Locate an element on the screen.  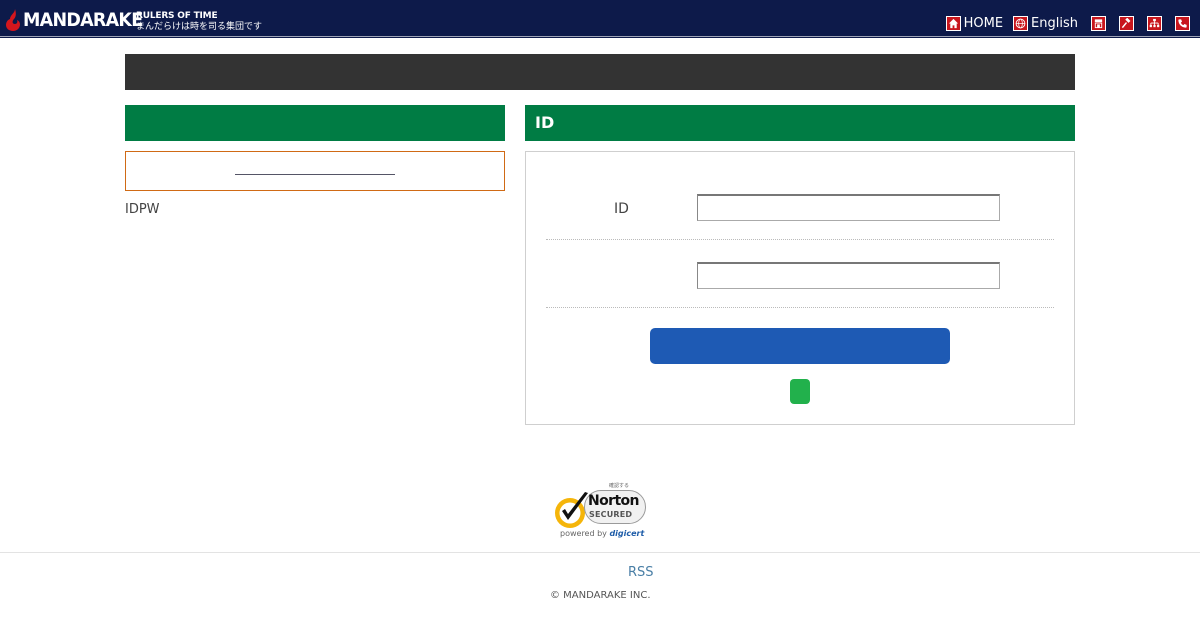
digicert-text: digicert is located at coordinates (627, 533).